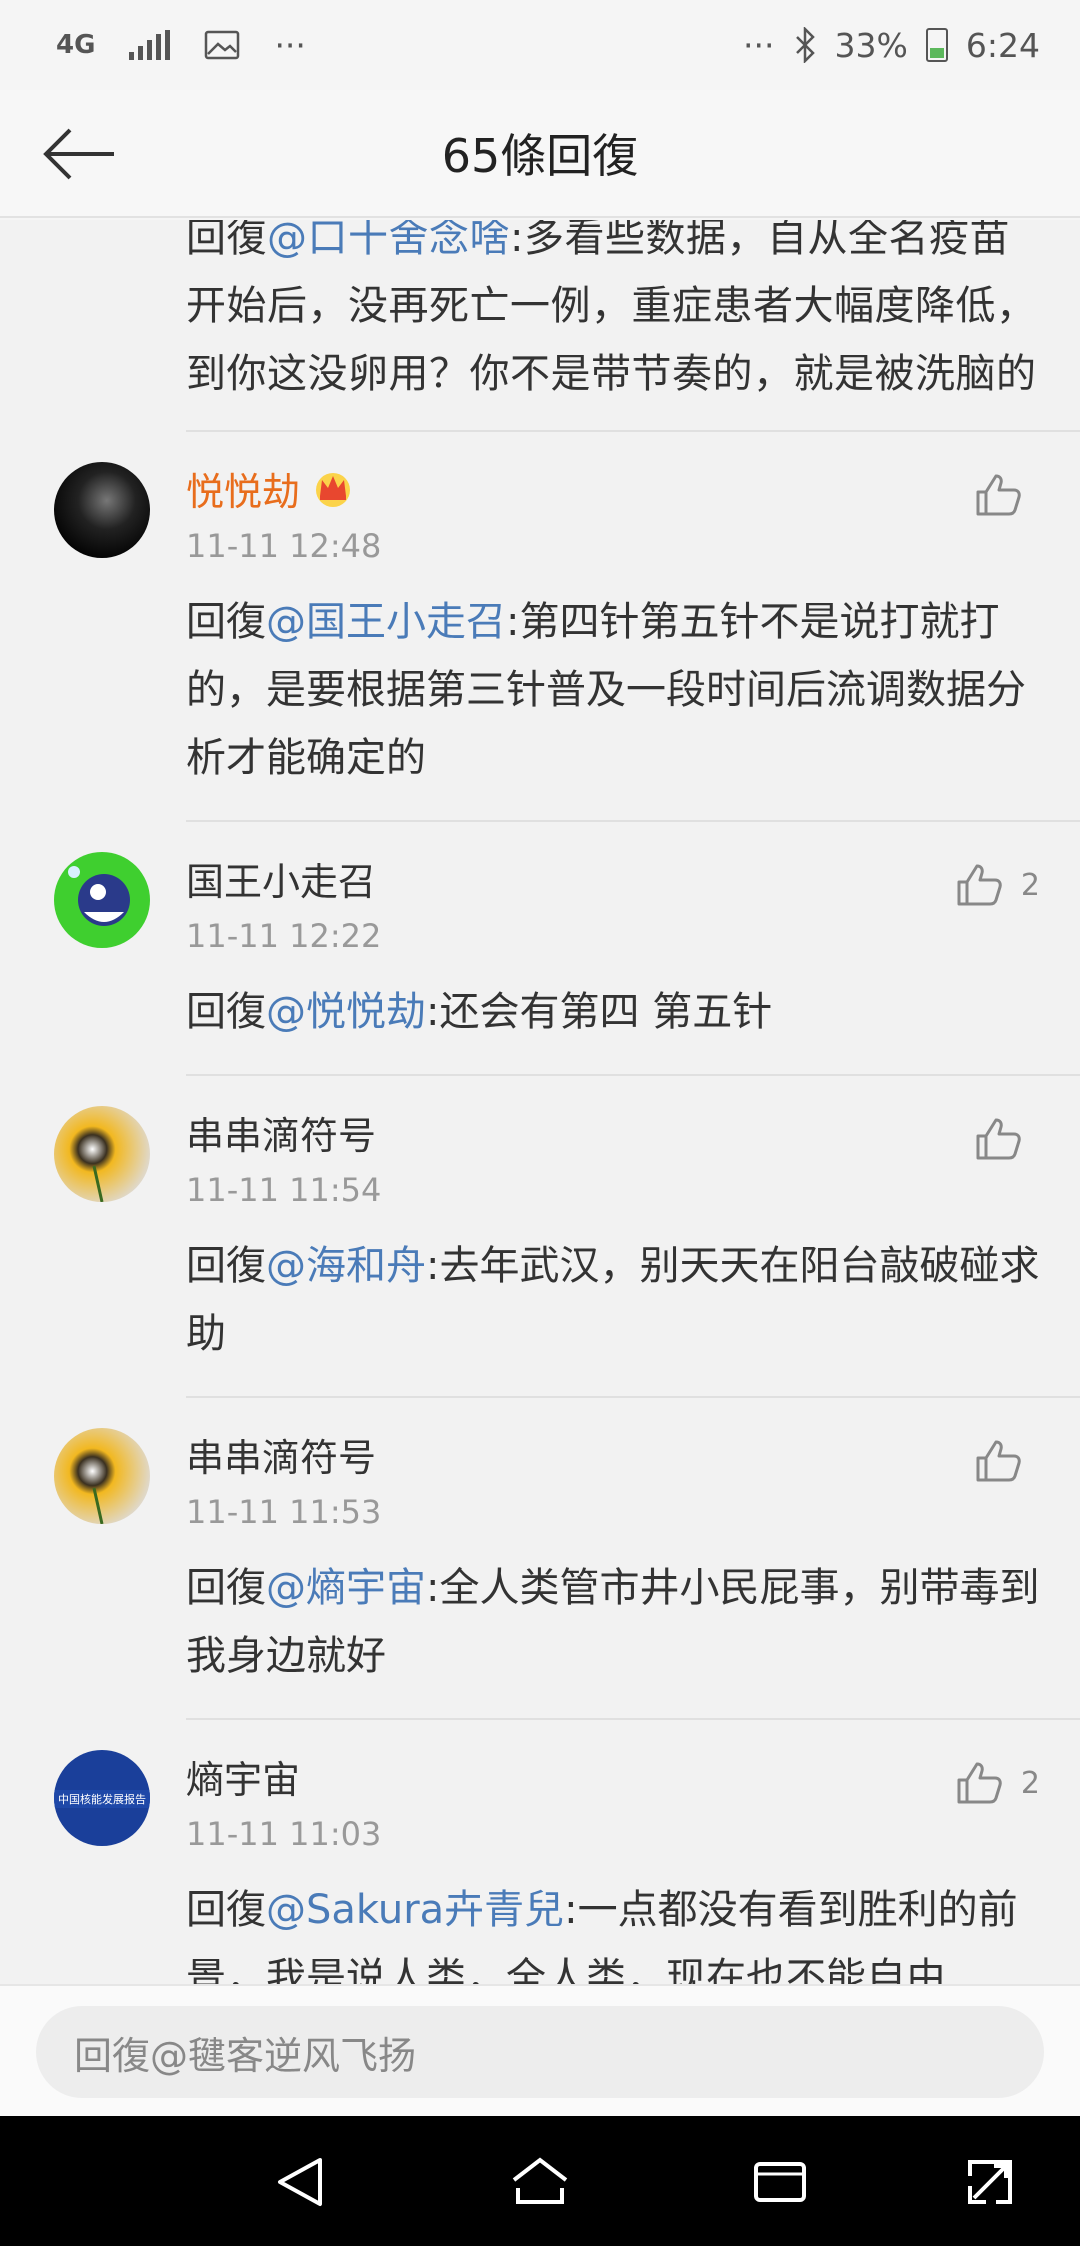 The image size is (1080, 2246). Describe the element at coordinates (990, 2182) in the screenshot. I see `nav-expand-icon` at that location.